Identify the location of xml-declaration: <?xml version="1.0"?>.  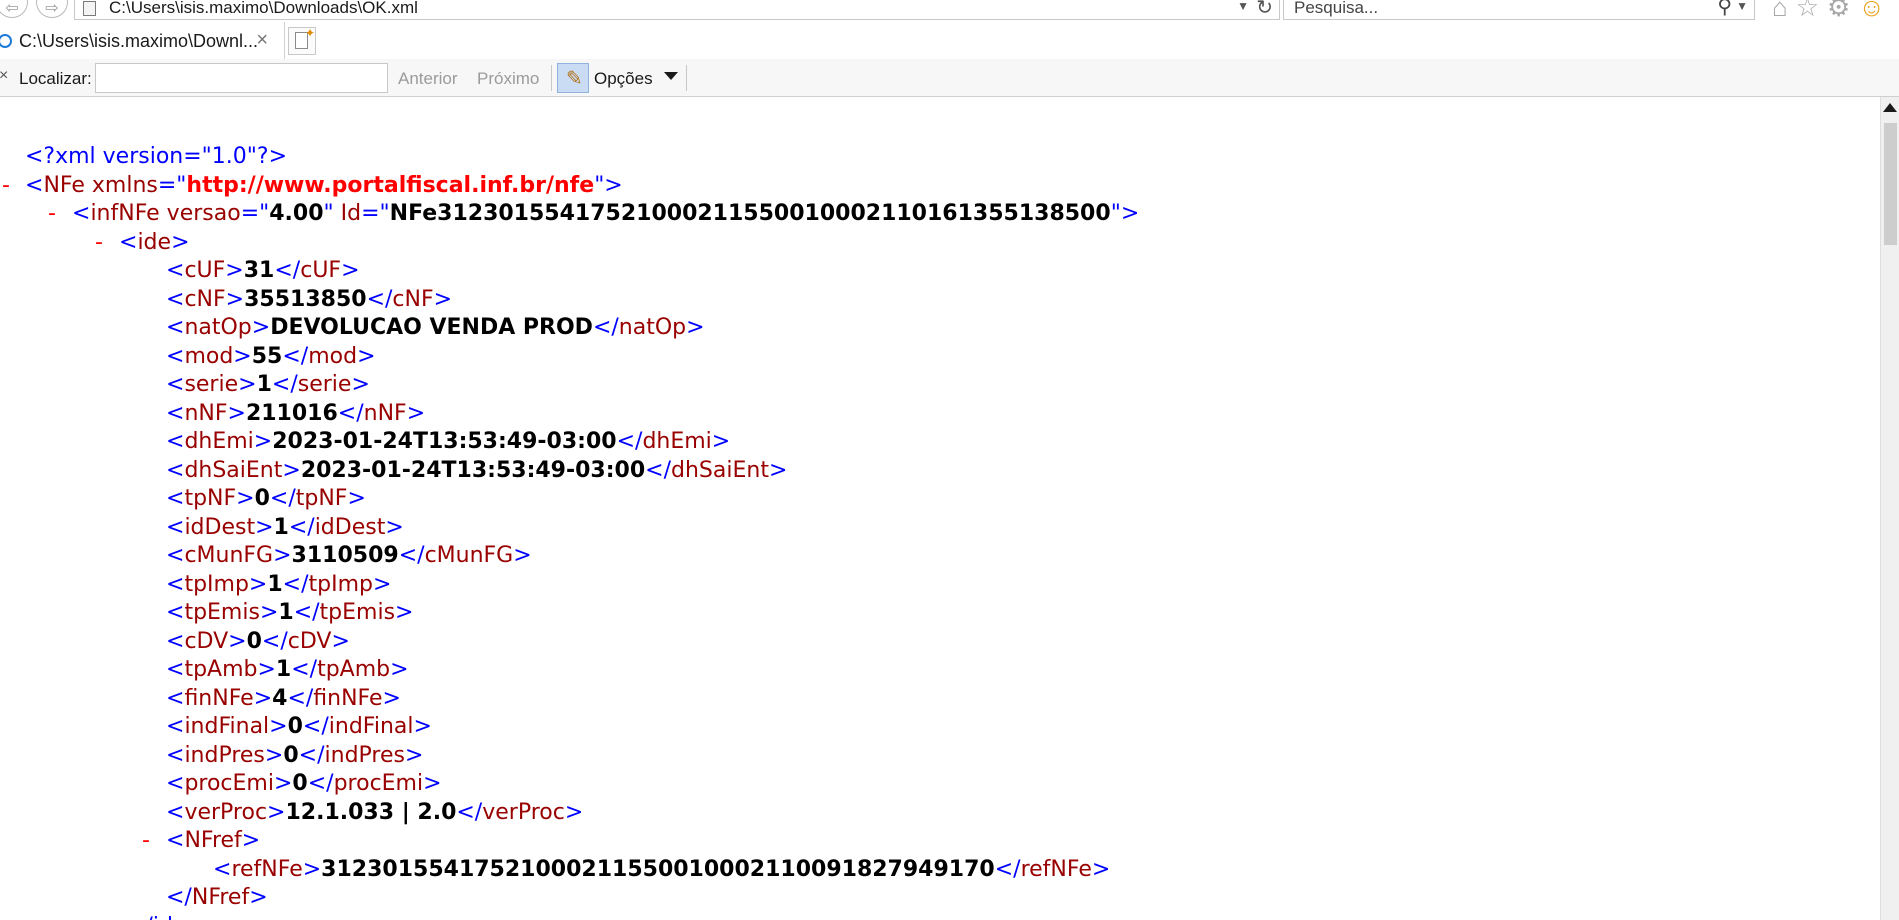
(156, 157).